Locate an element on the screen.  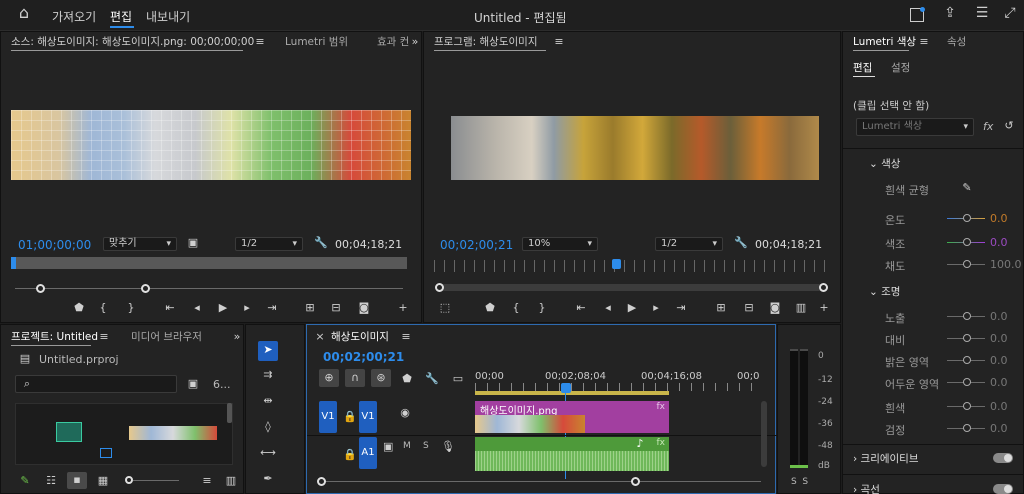
work-area-bar is located at coordinates (572, 393).